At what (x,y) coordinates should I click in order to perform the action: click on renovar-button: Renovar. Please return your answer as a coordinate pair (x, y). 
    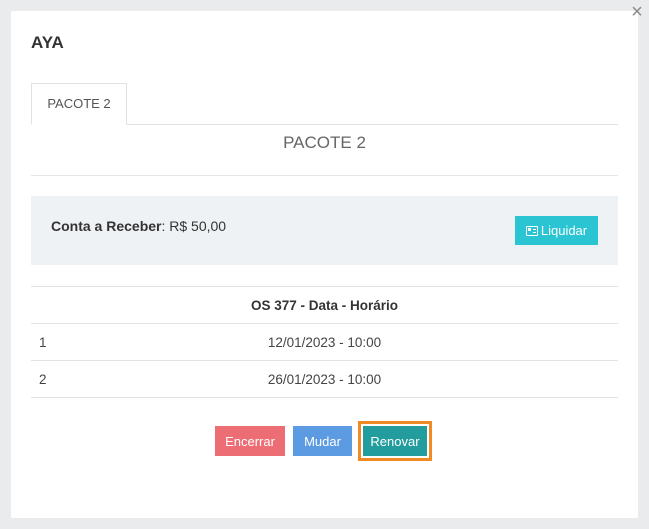
    Looking at the image, I should click on (395, 441).